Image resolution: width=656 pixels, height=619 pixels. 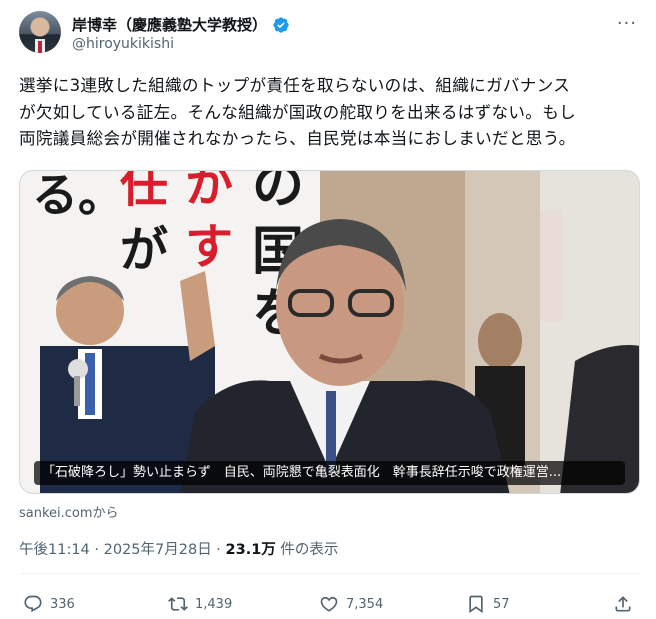 I want to click on repost-button: 1,439, so click(x=200, y=604).